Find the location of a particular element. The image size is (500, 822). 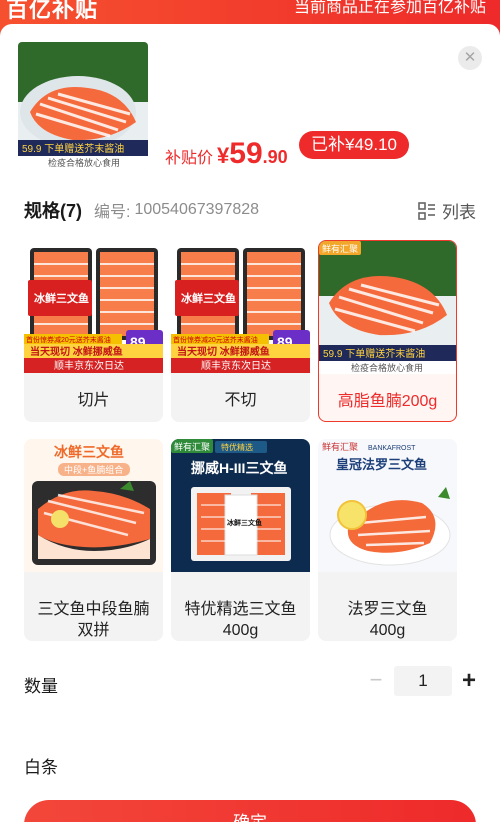

subsidy-logo: 百亿补贴 is located at coordinates (52, 11).